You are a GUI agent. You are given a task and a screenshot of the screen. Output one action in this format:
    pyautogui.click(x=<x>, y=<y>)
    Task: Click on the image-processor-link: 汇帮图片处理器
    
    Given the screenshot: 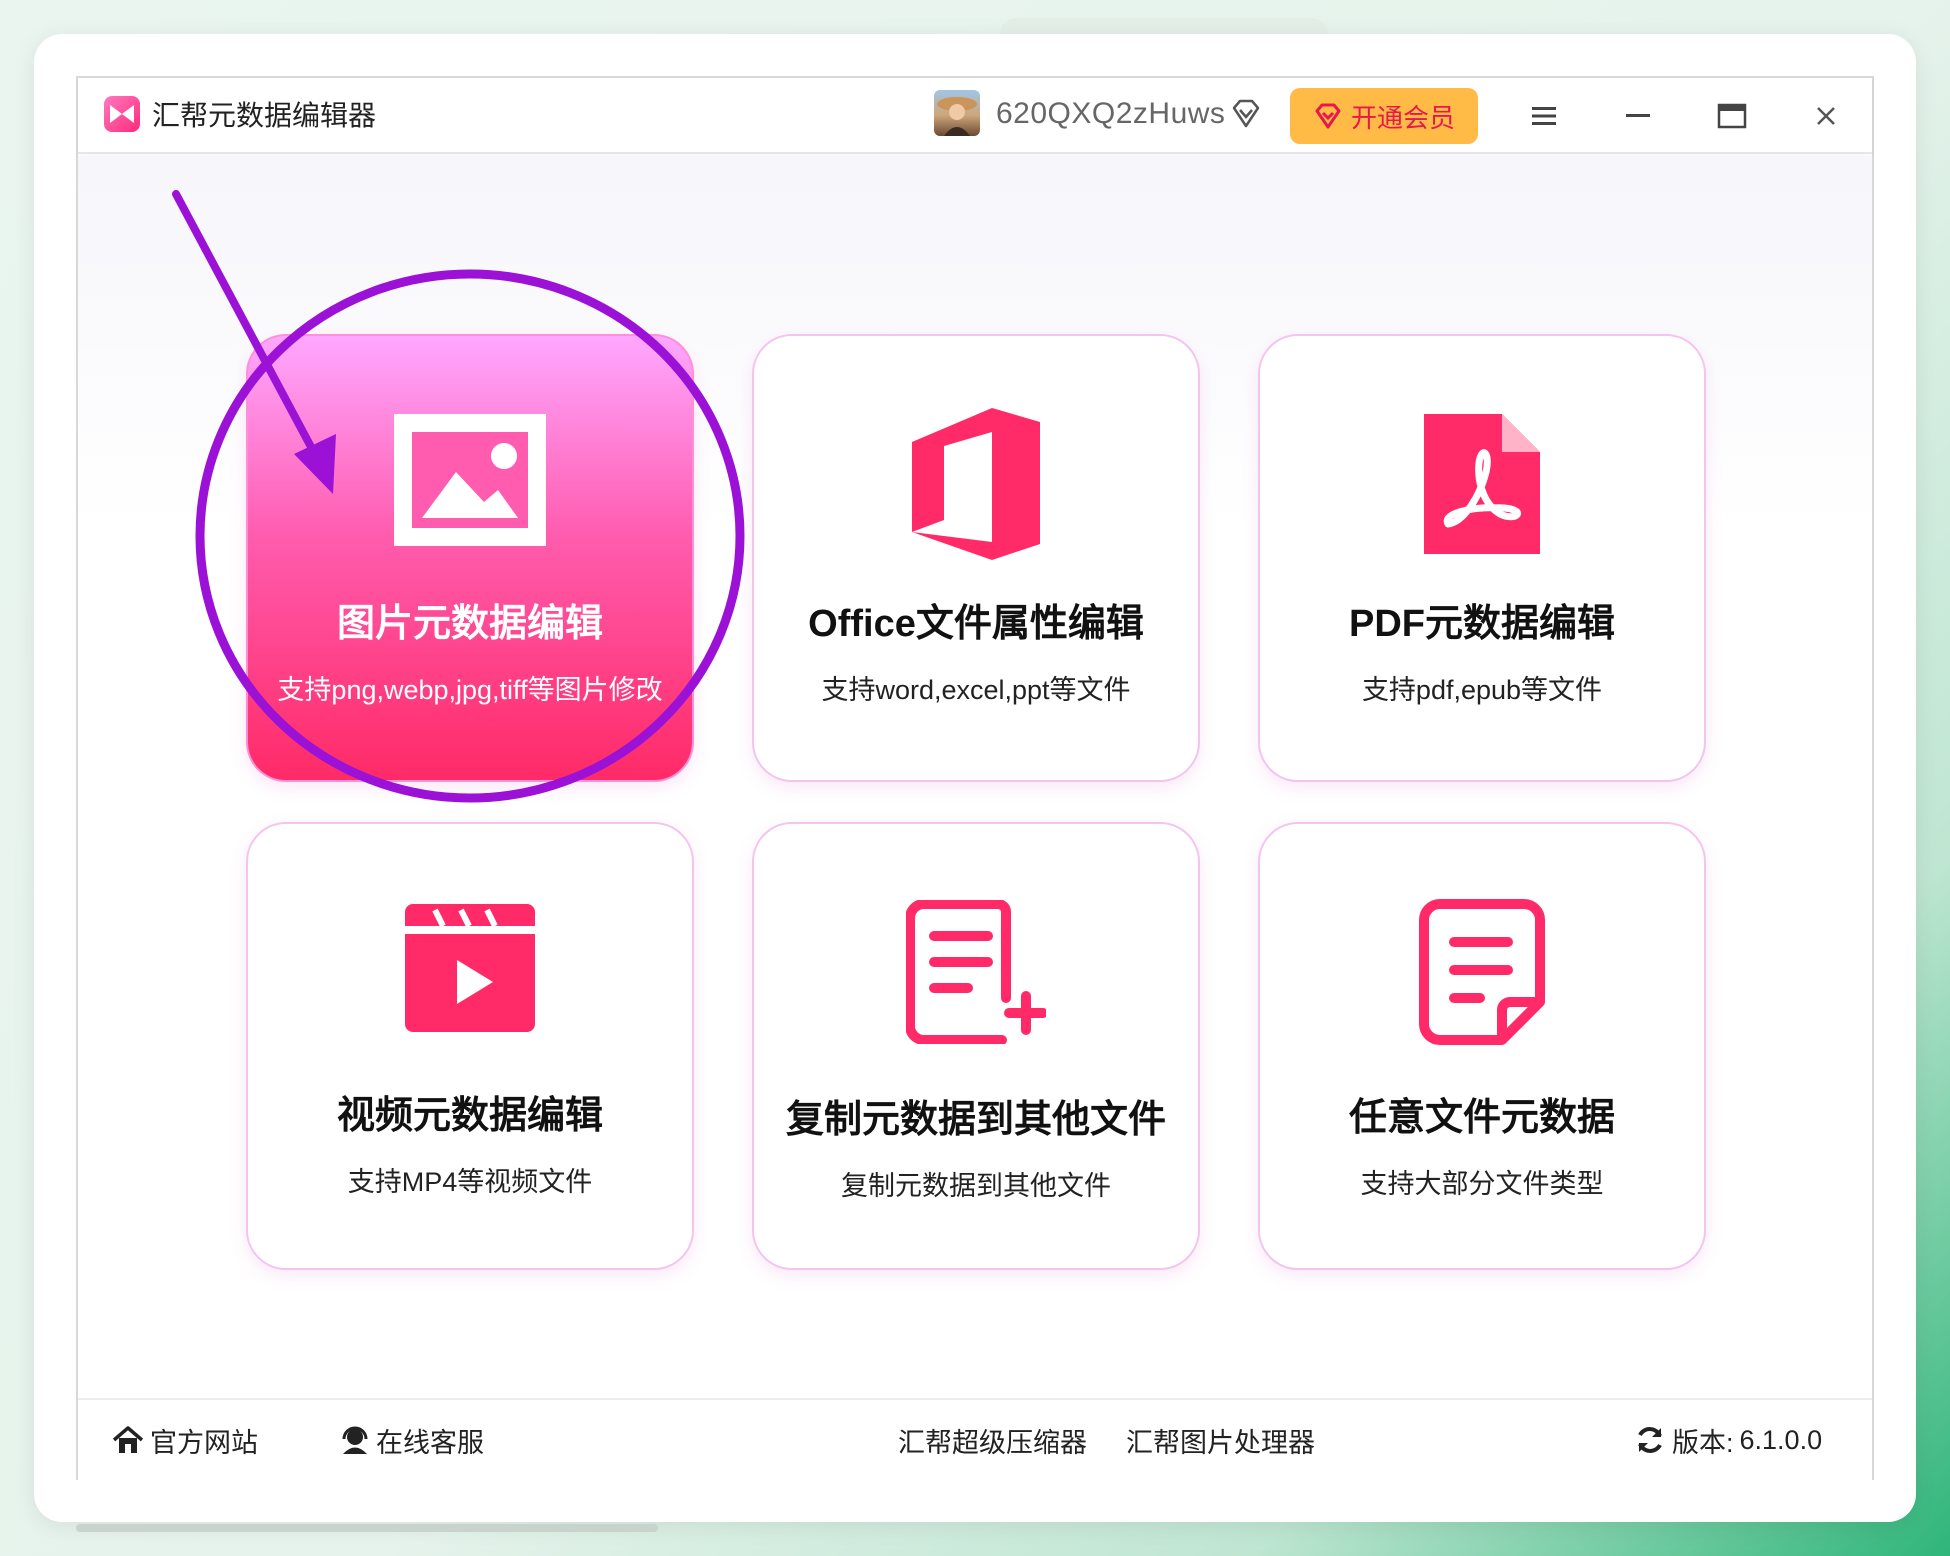 What is the action you would take?
    pyautogui.click(x=1220, y=1440)
    